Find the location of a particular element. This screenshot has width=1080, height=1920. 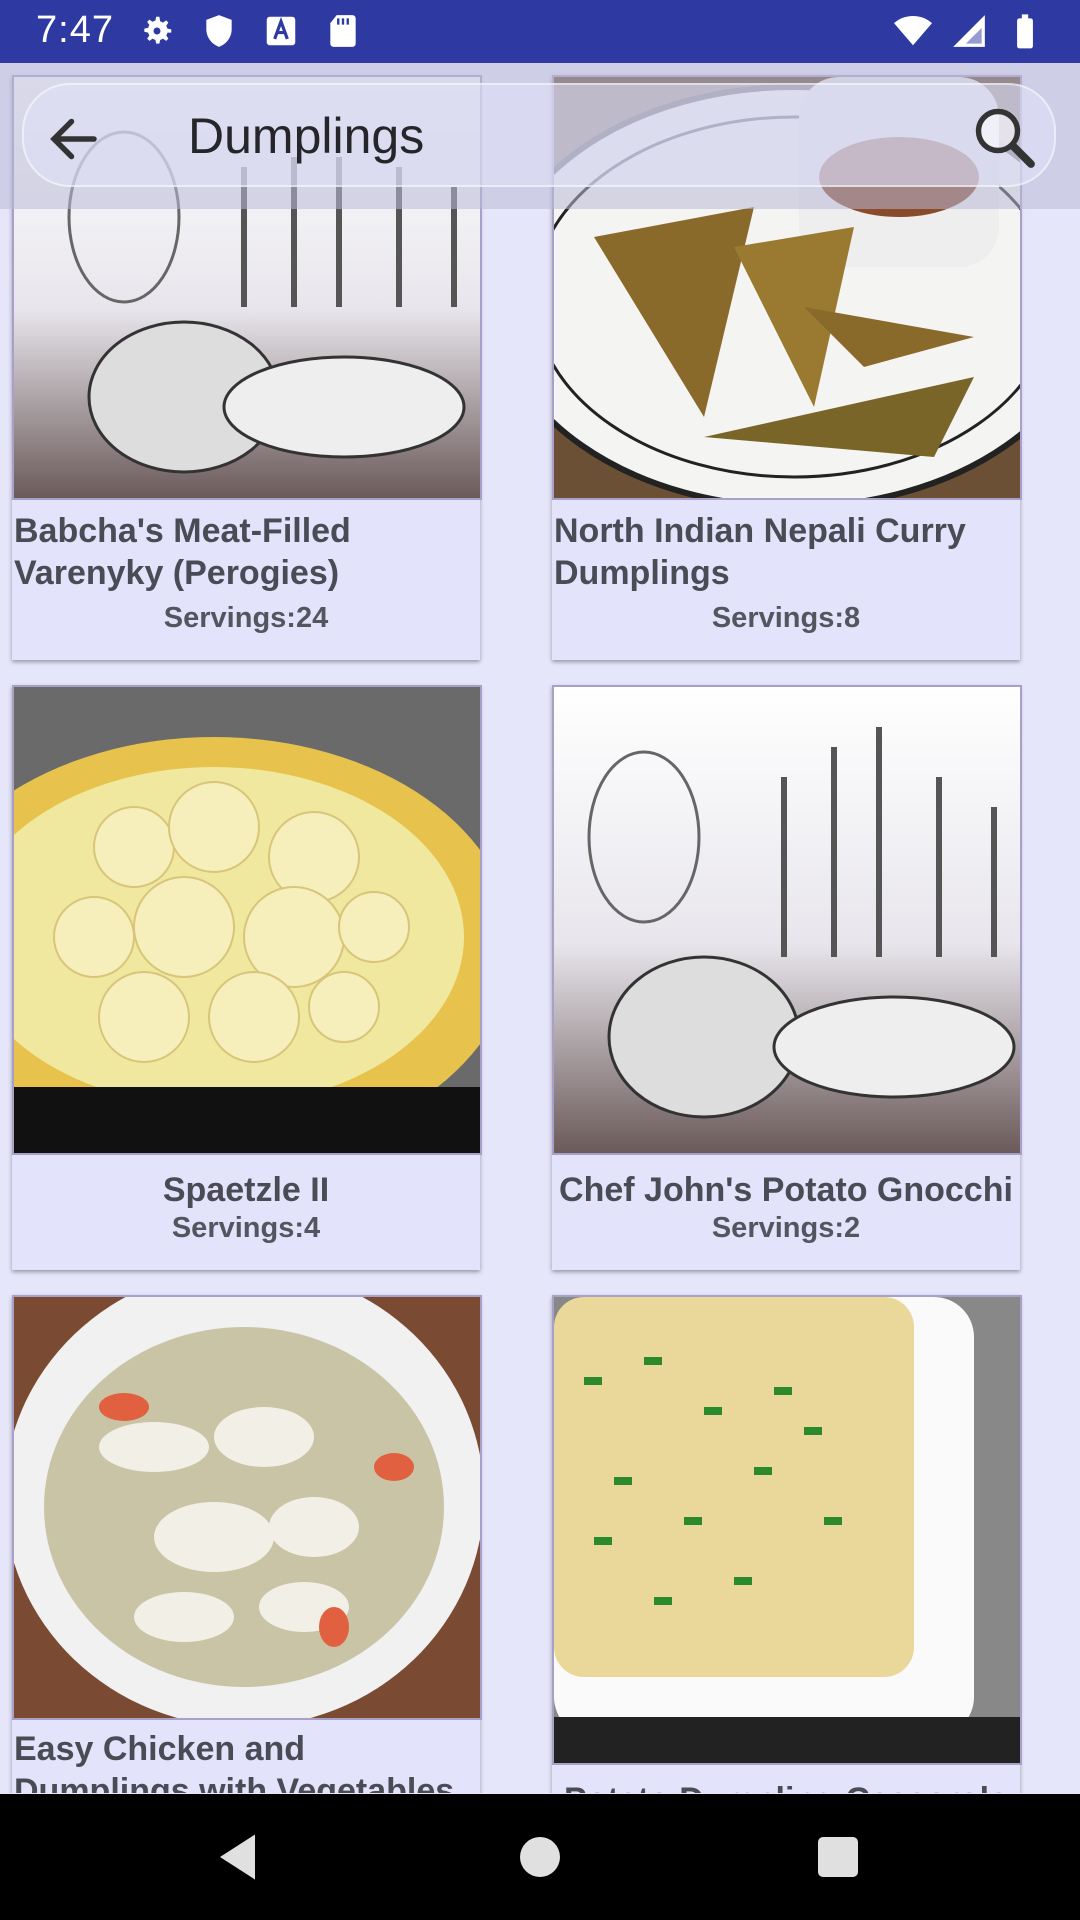

recipe-title: Babcha's Meat-Filled Varenyky (Perogies) is located at coordinates (182, 552).